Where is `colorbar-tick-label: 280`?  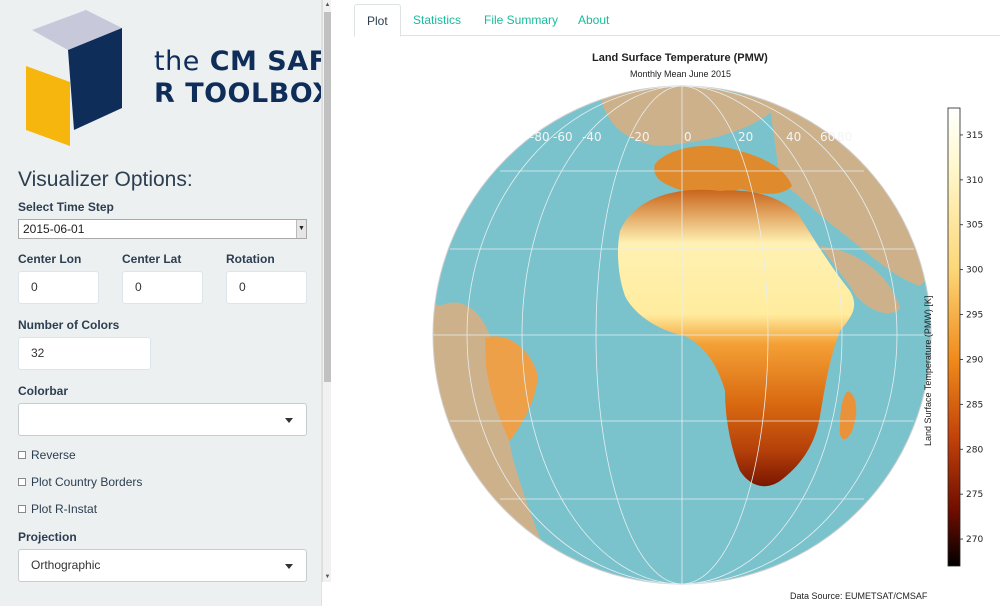 colorbar-tick-label: 280 is located at coordinates (974, 450).